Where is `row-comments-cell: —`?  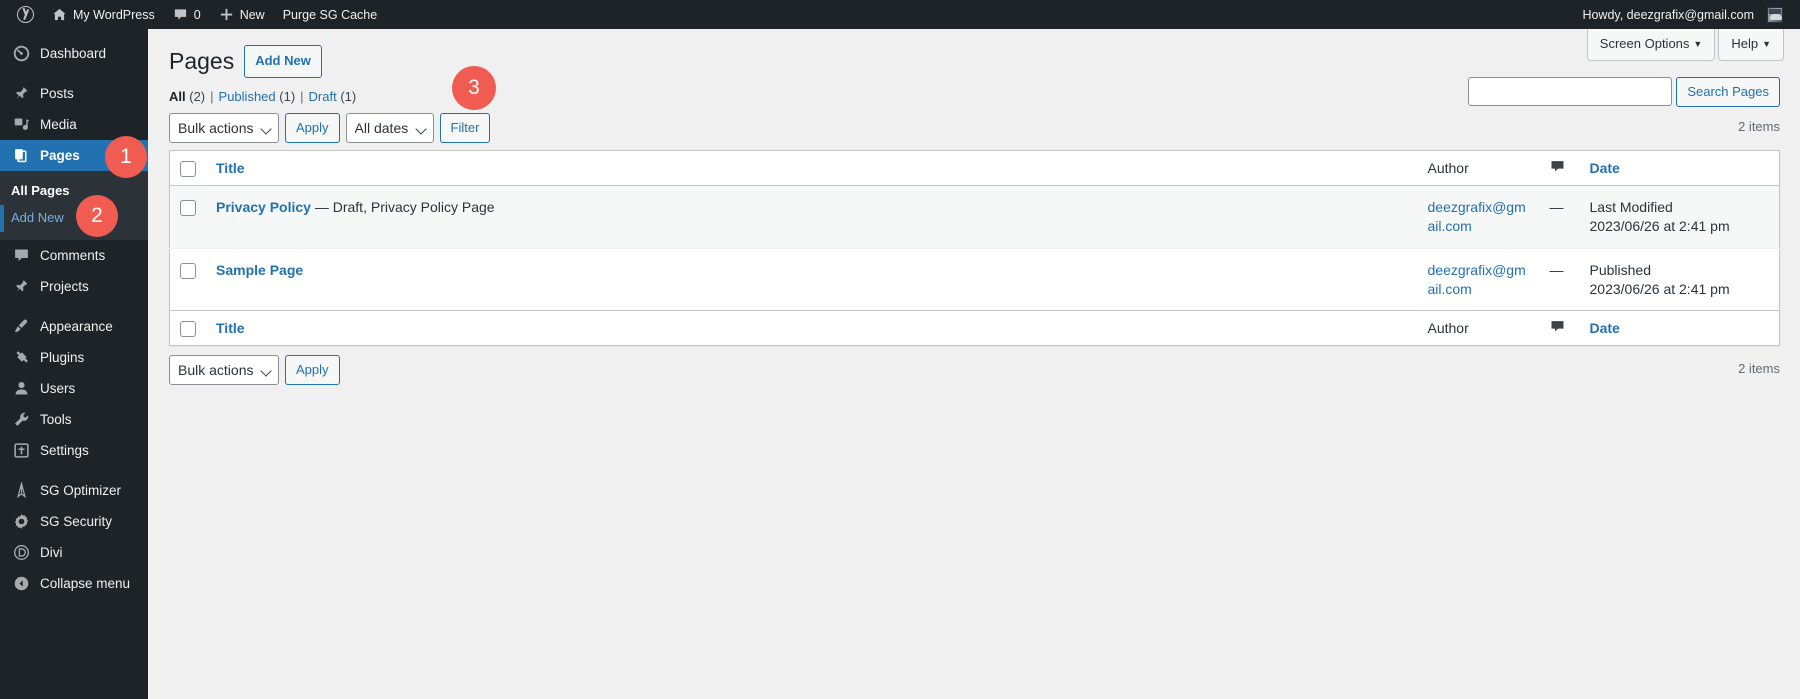 row-comments-cell: — is located at coordinates (1556, 269).